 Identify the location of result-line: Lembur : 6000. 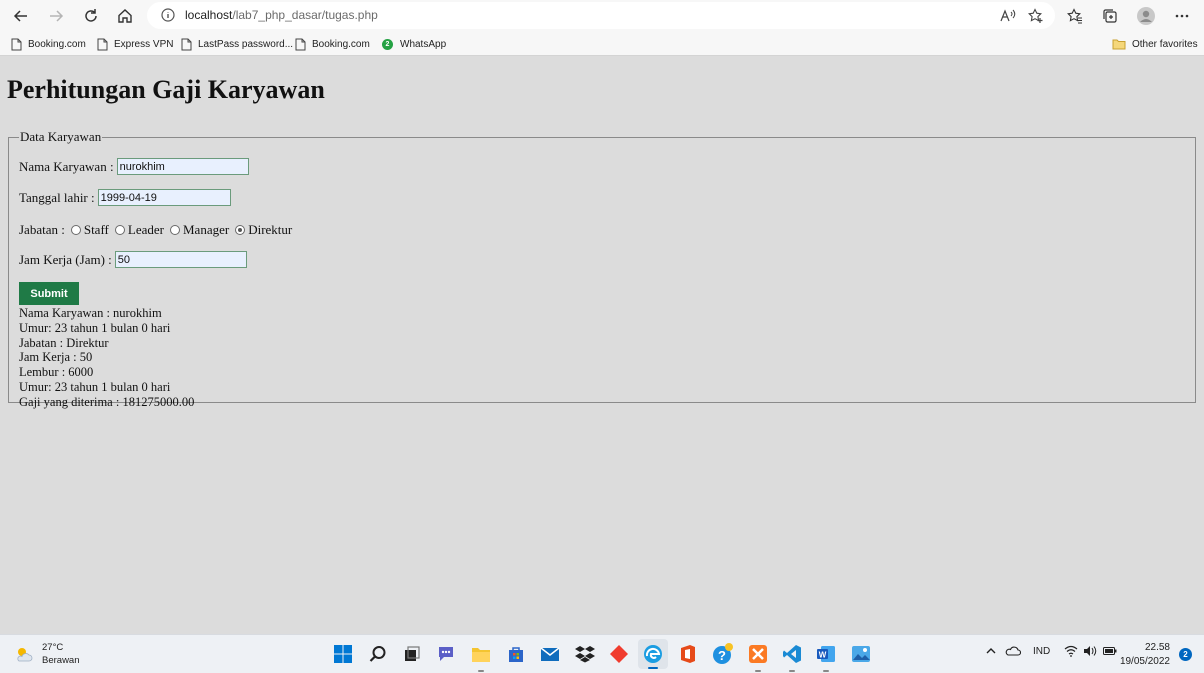
(56, 372).